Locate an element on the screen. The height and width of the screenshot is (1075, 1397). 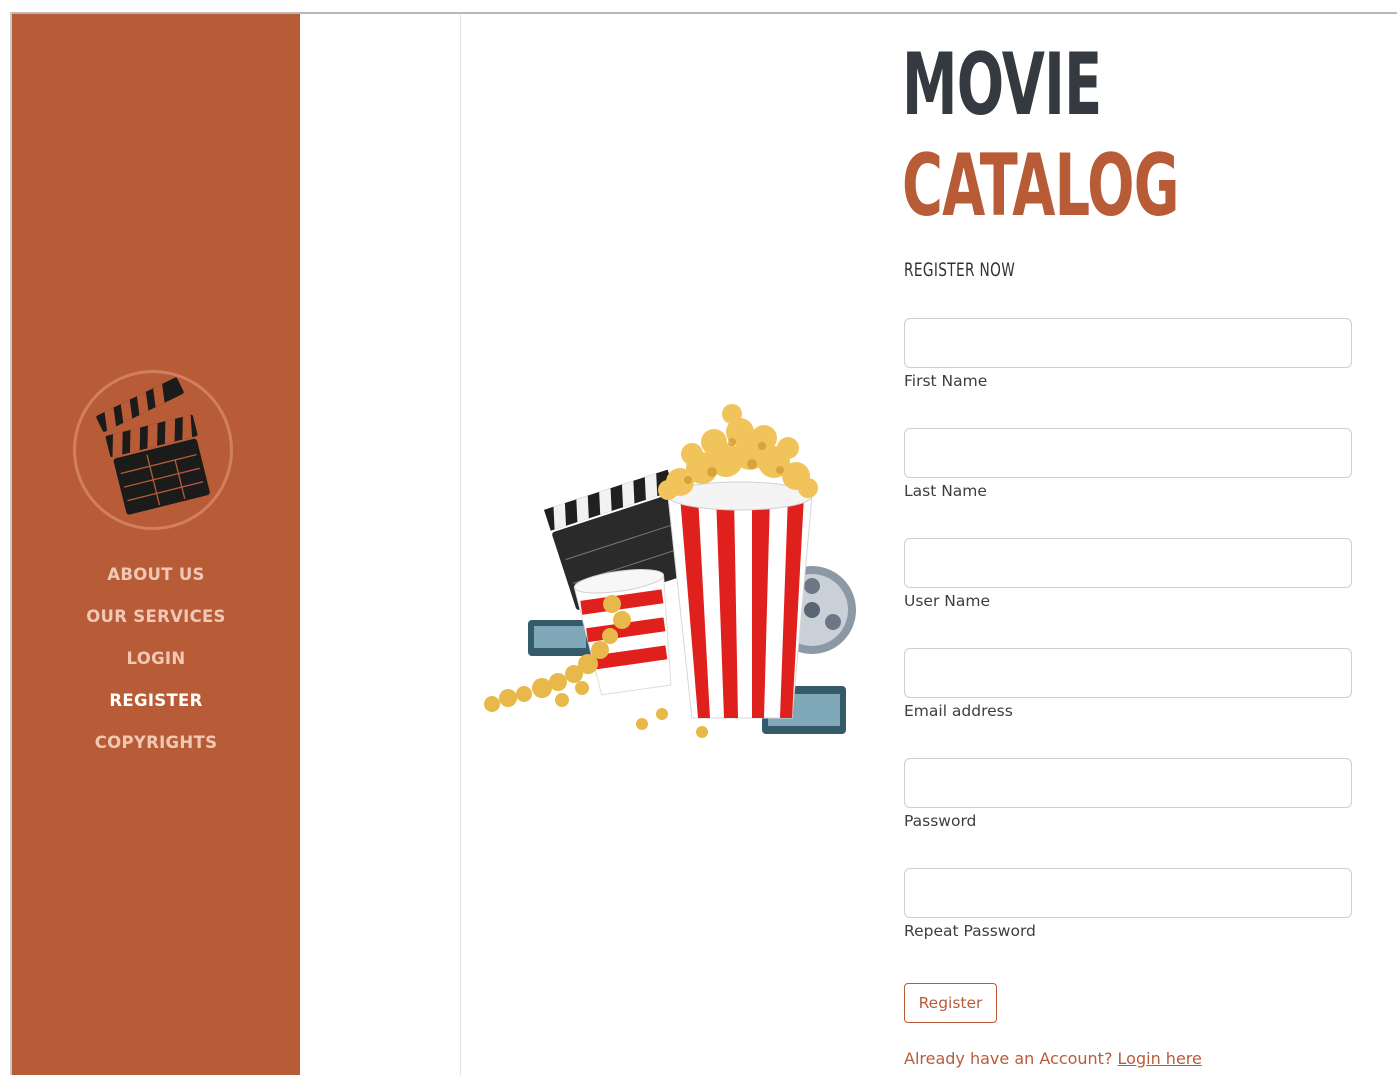
repeat-password-group: Repeat Password is located at coordinates (1129, 904).